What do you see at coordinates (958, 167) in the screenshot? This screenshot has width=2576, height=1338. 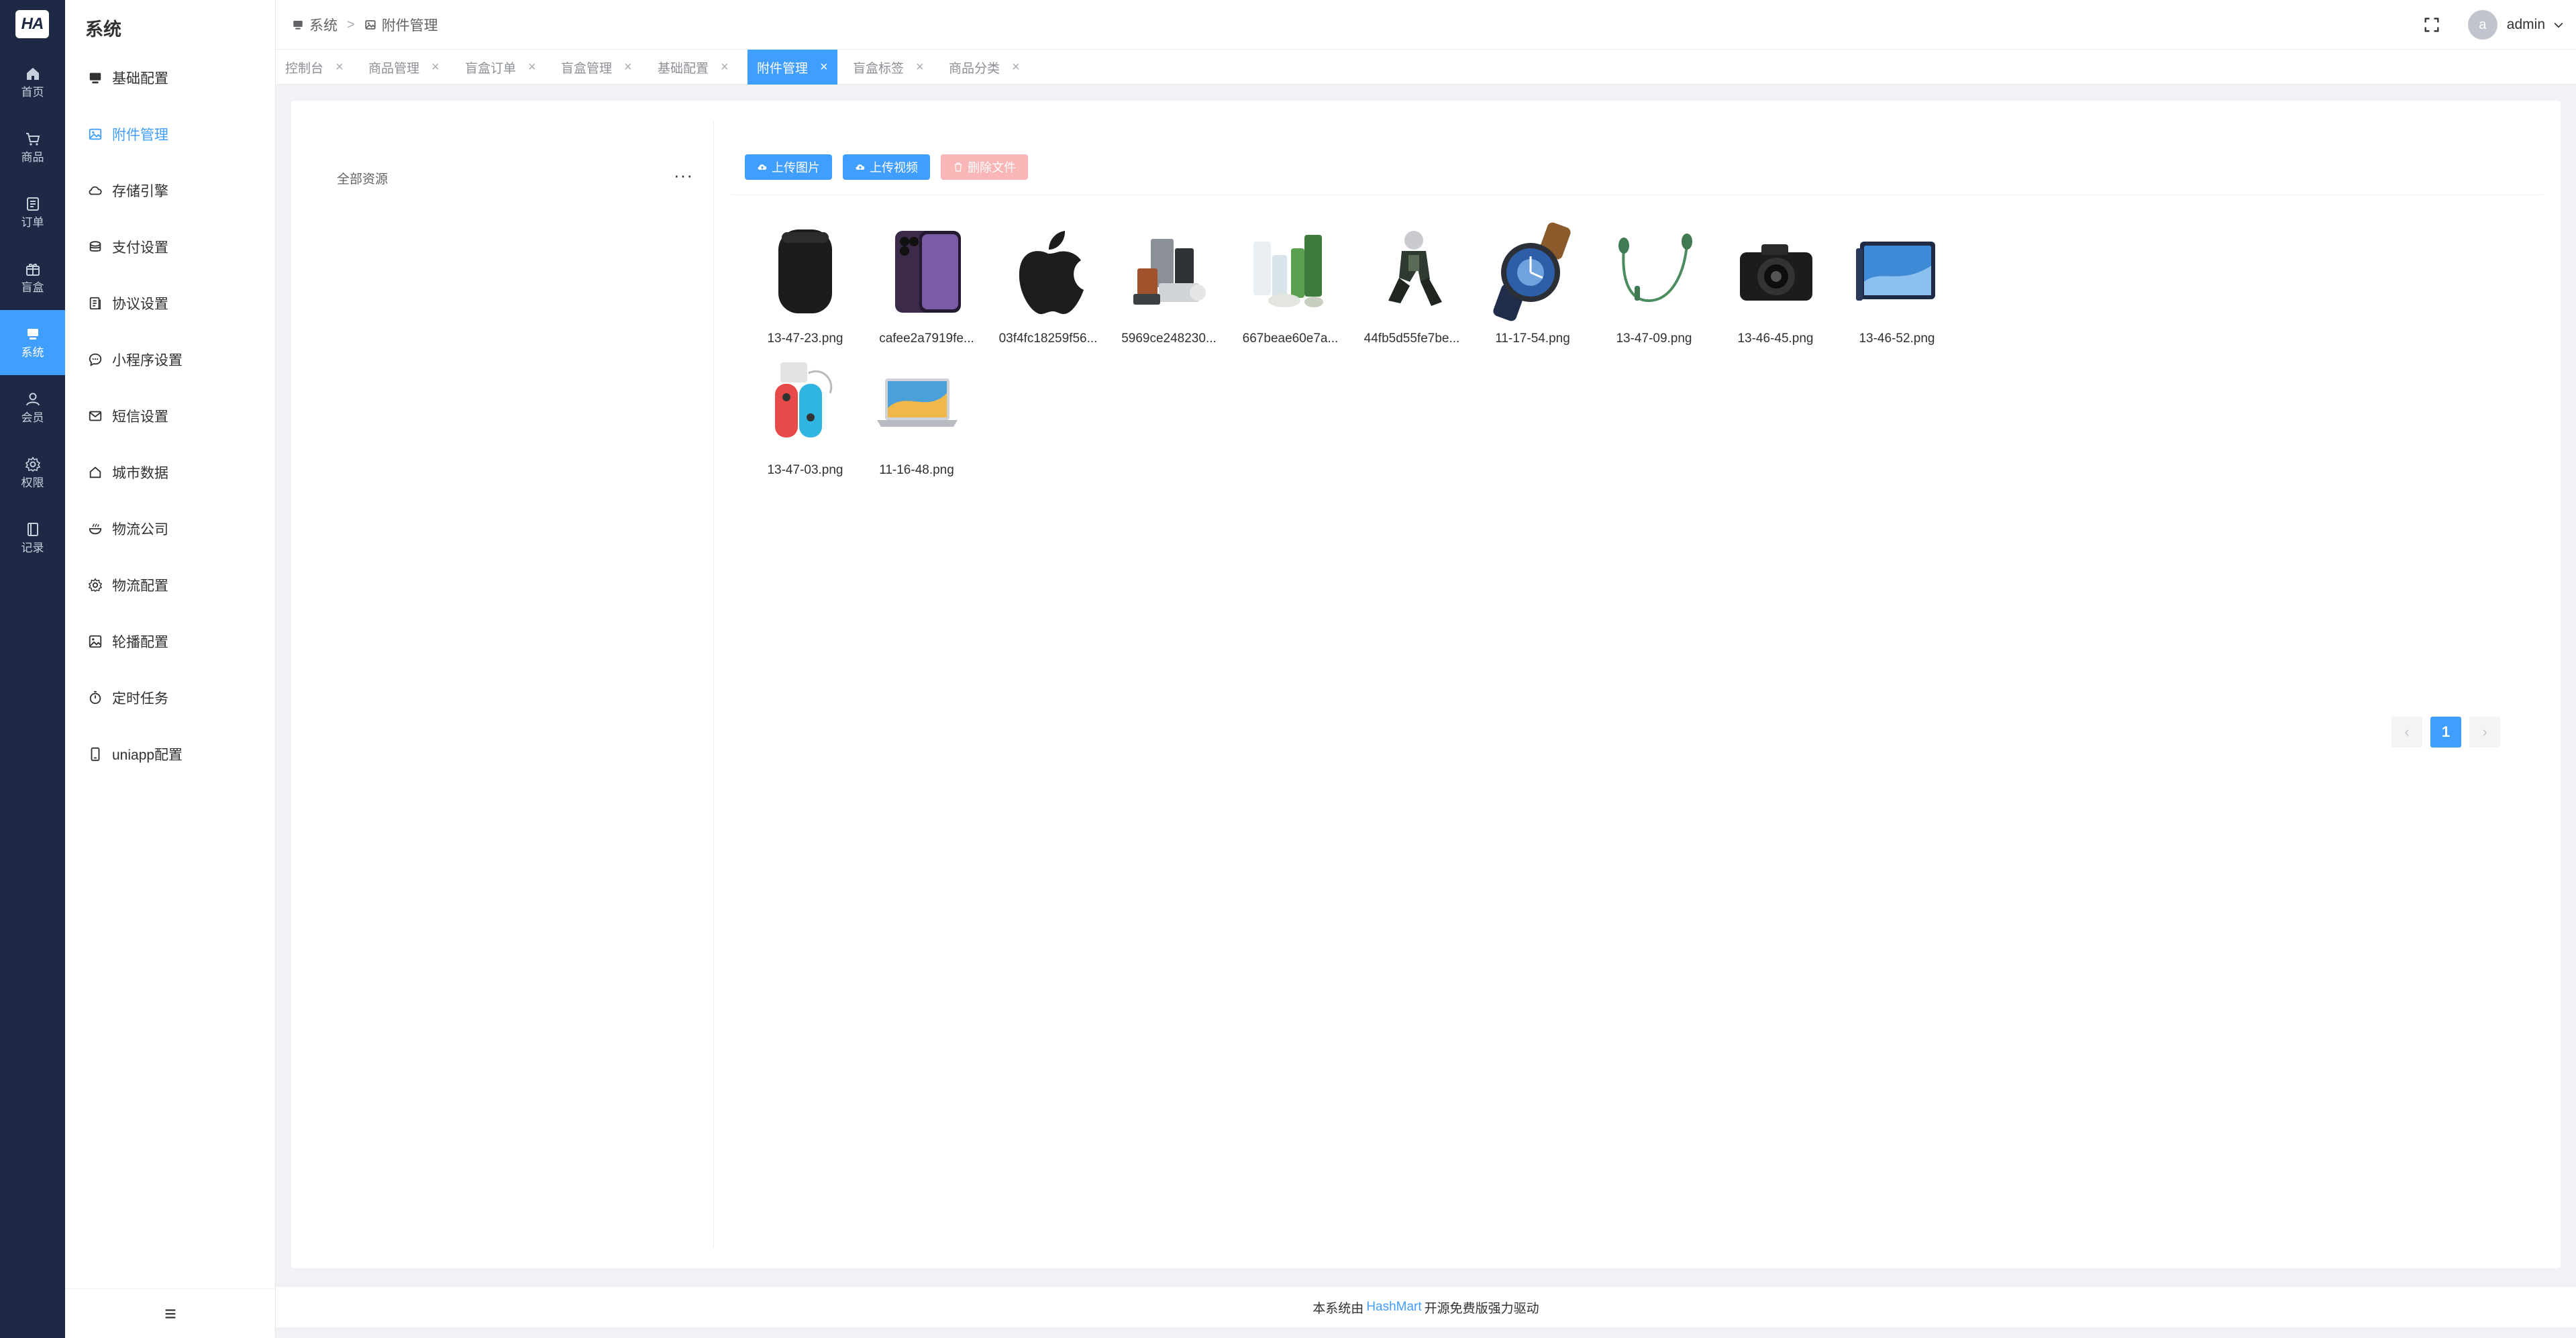 I see `trash-icon` at bounding box center [958, 167].